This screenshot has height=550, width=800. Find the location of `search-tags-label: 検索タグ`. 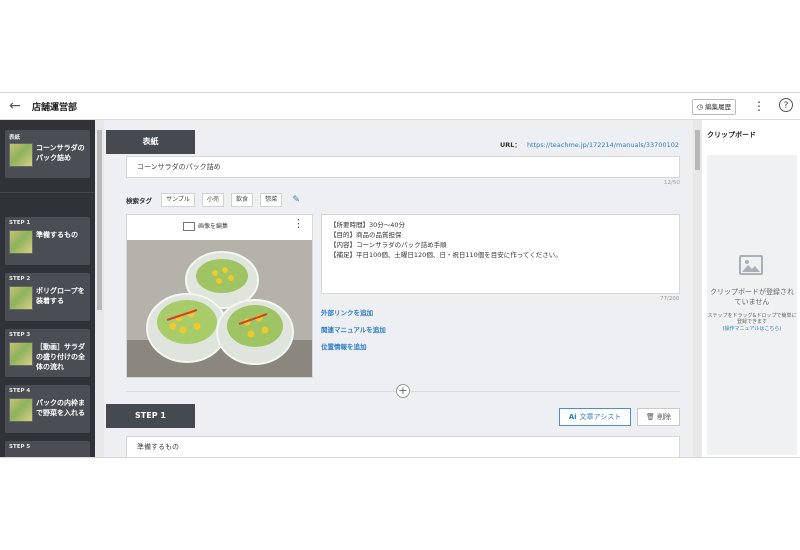

search-tags-label: 検索タグ is located at coordinates (139, 200).